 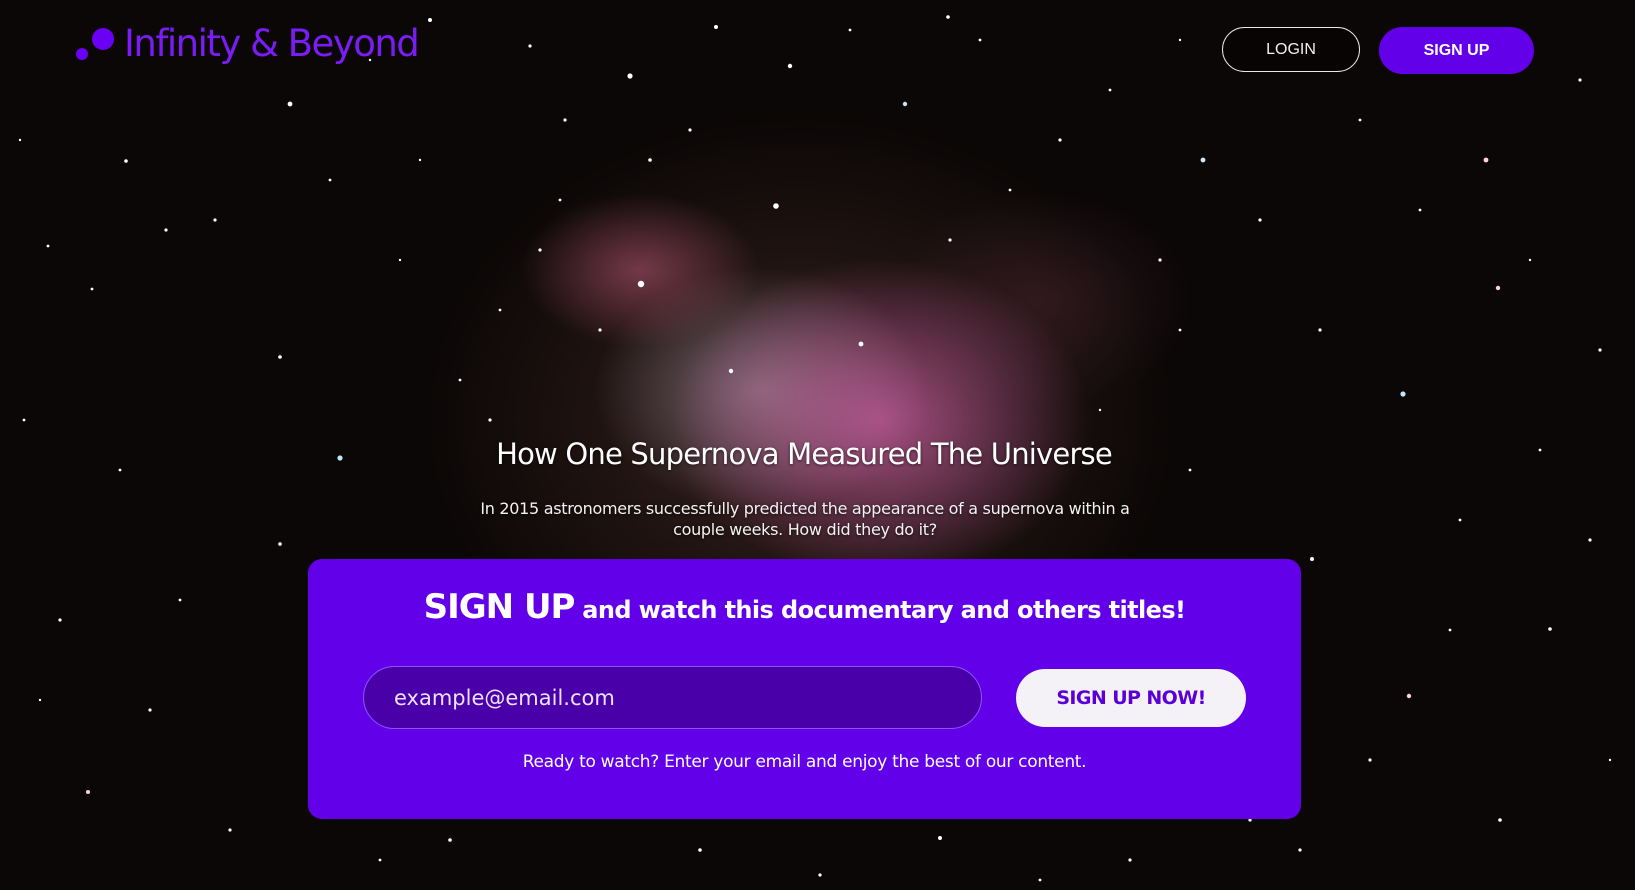 What do you see at coordinates (1456, 50) in the screenshot?
I see `header-signup-button: SIGN UP` at bounding box center [1456, 50].